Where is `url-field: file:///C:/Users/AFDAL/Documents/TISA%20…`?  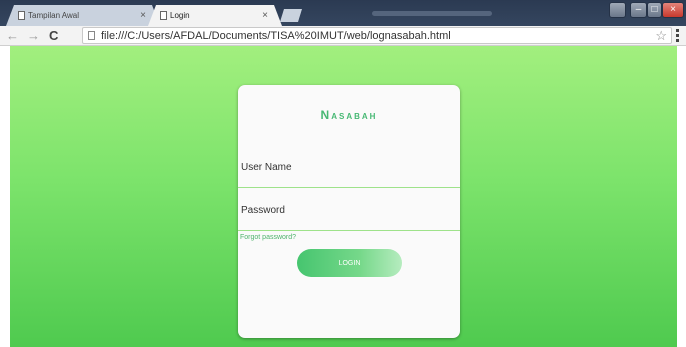 url-field: file:///C:/Users/AFDAL/Documents/TISA%20… is located at coordinates (377, 35).